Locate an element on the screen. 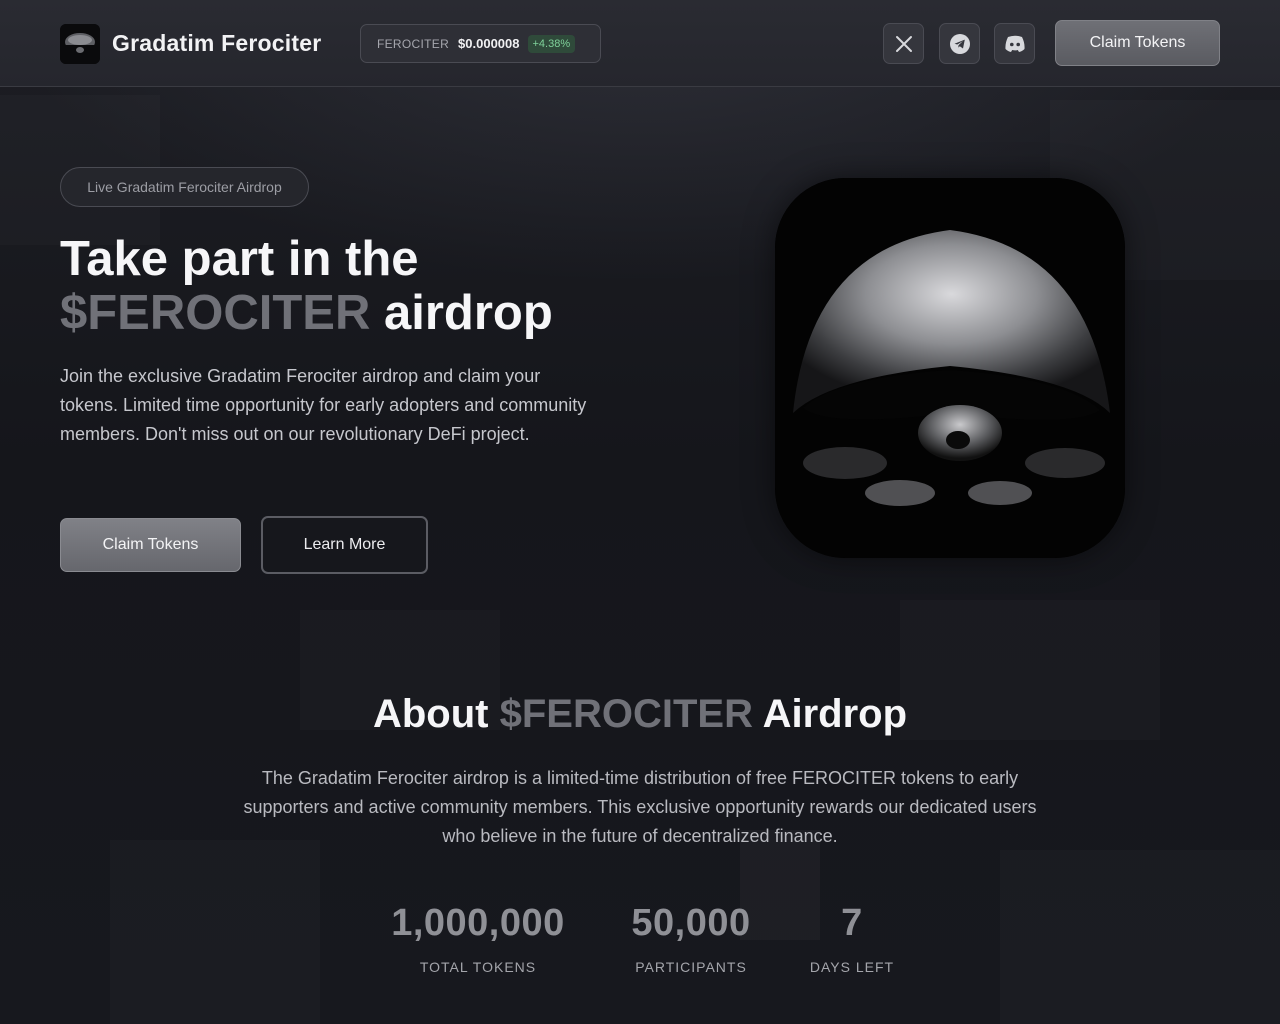 The width and height of the screenshot is (1280, 1024). brand-name: Gradatim Ferociter is located at coordinates (216, 43).